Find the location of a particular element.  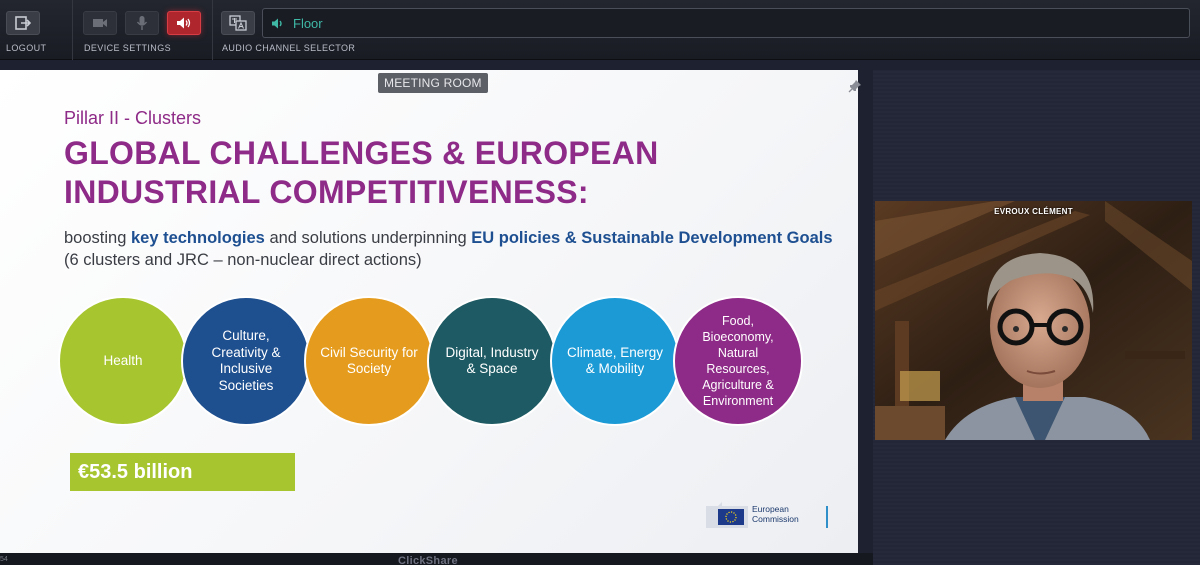

logout-group: LOGOUT is located at coordinates (36, 30).